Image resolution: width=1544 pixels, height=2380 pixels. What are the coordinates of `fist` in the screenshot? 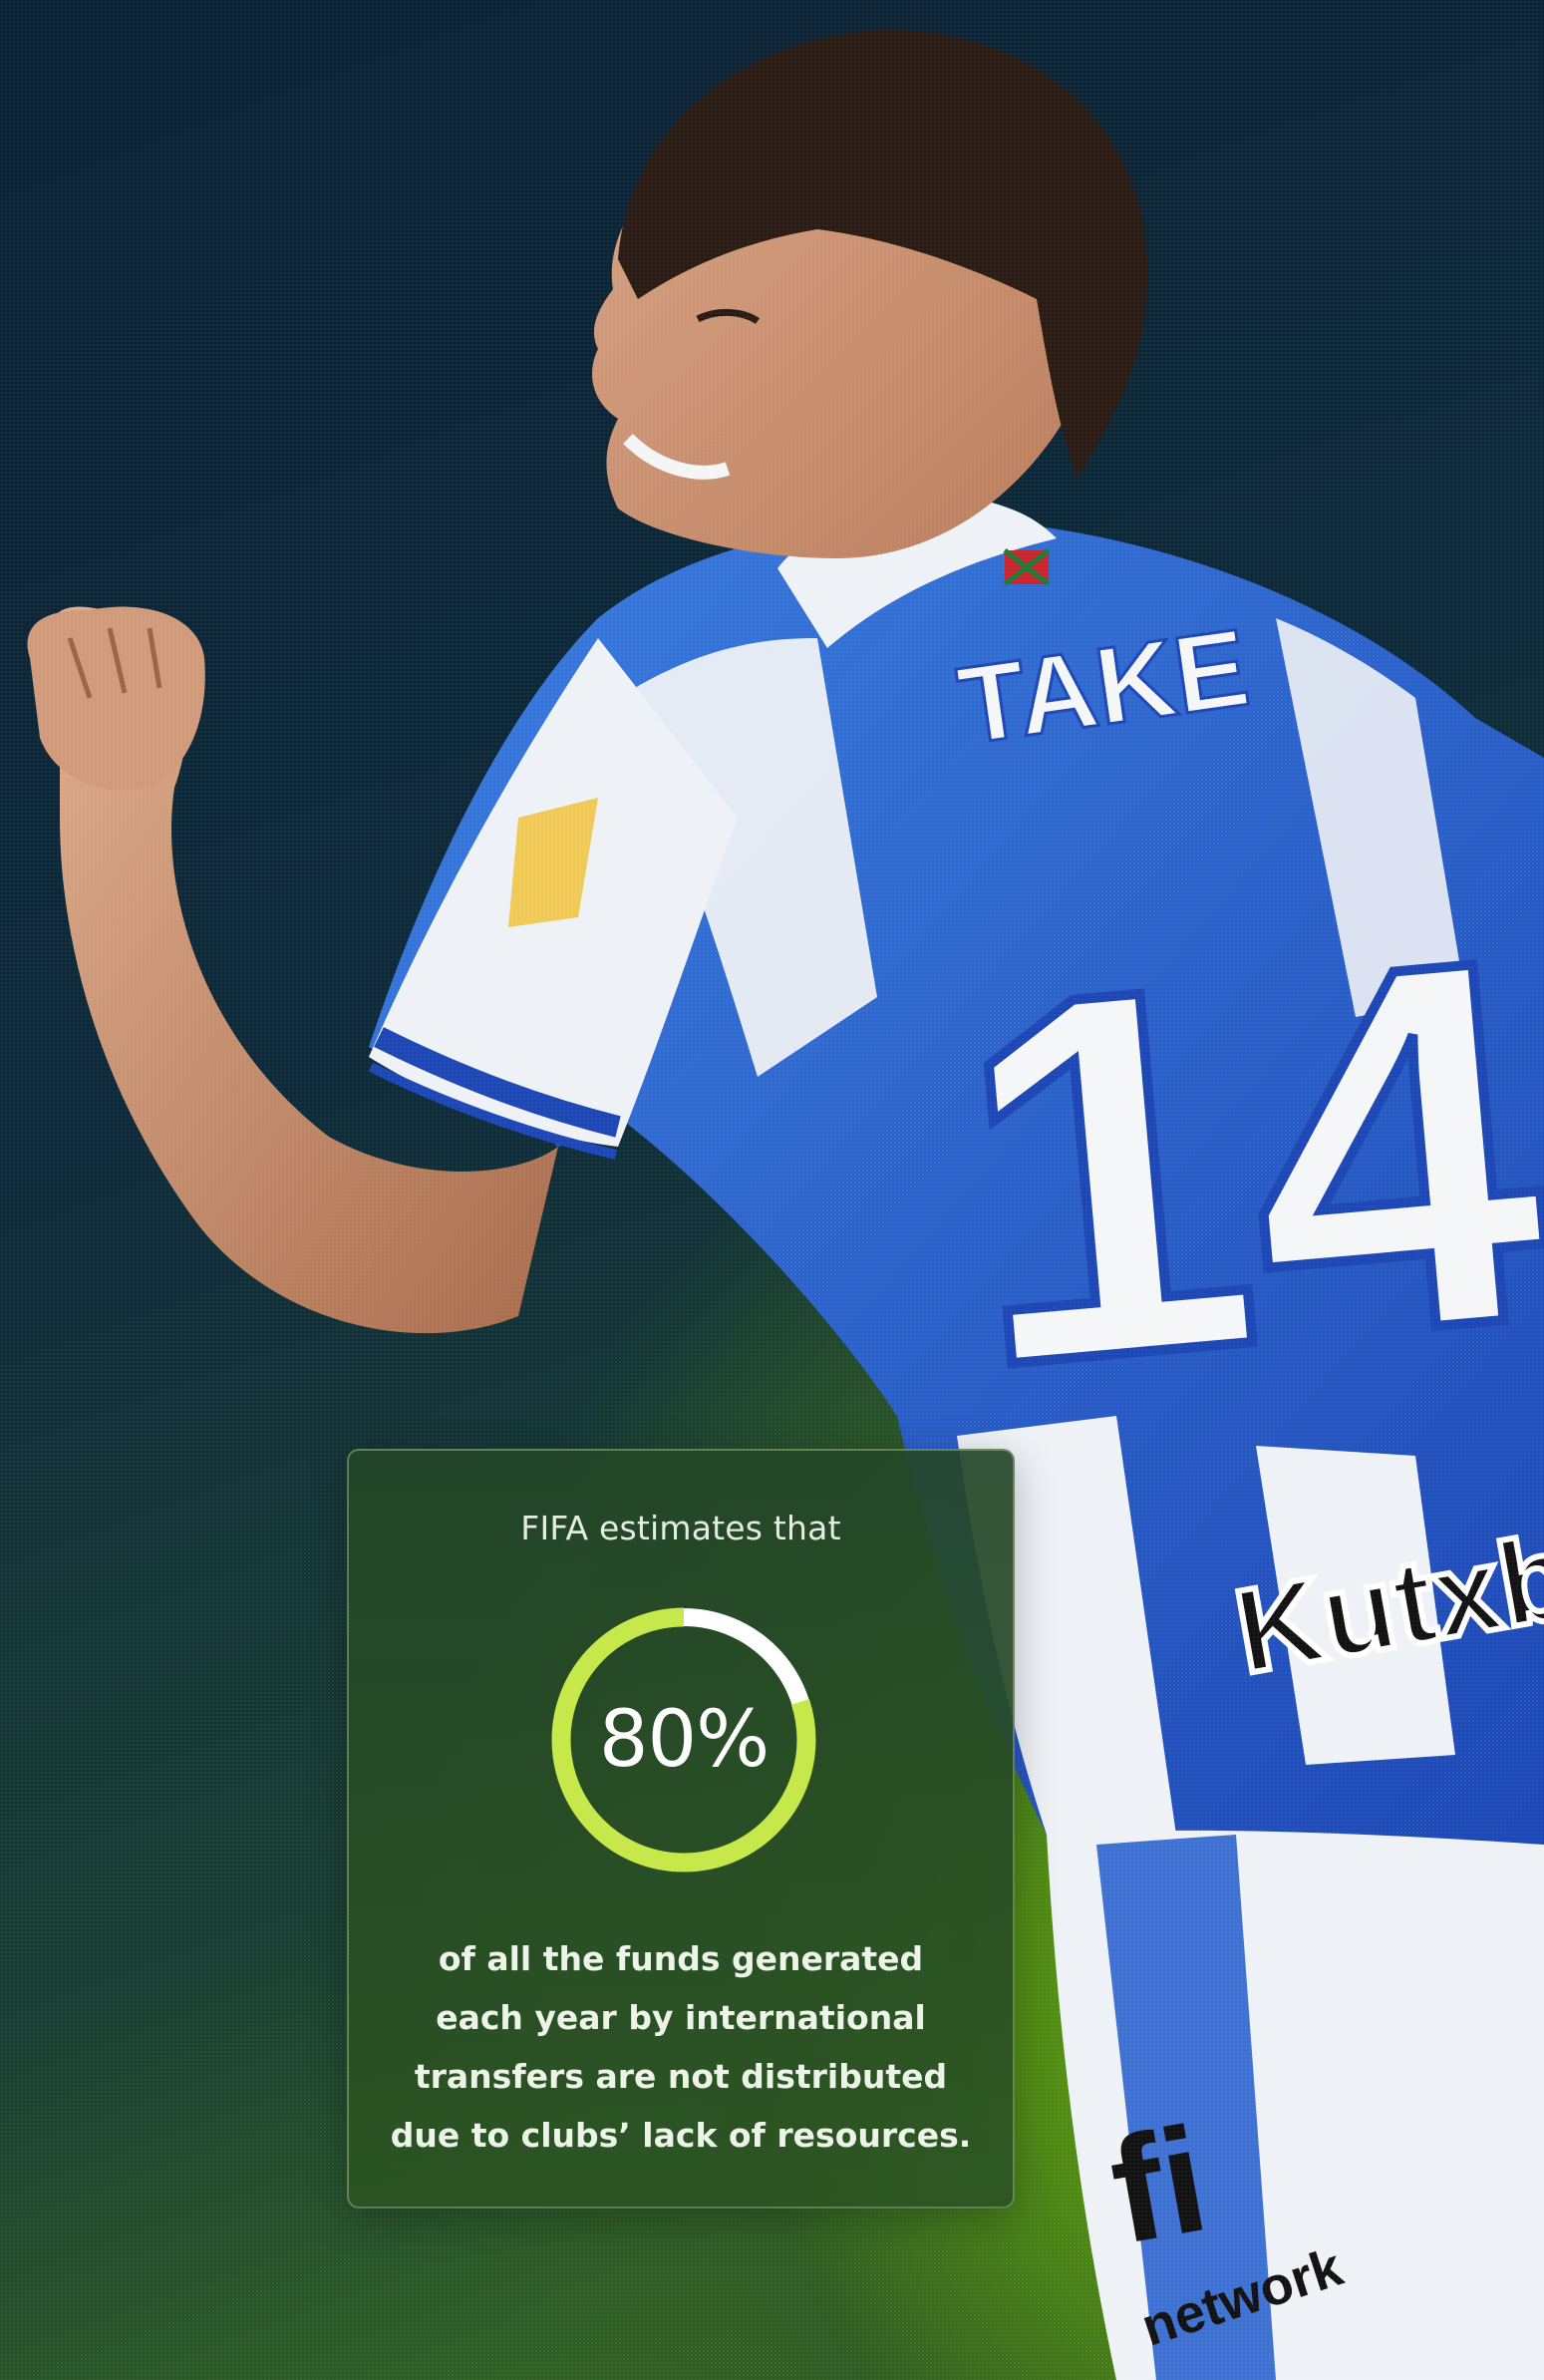 It's located at (116, 698).